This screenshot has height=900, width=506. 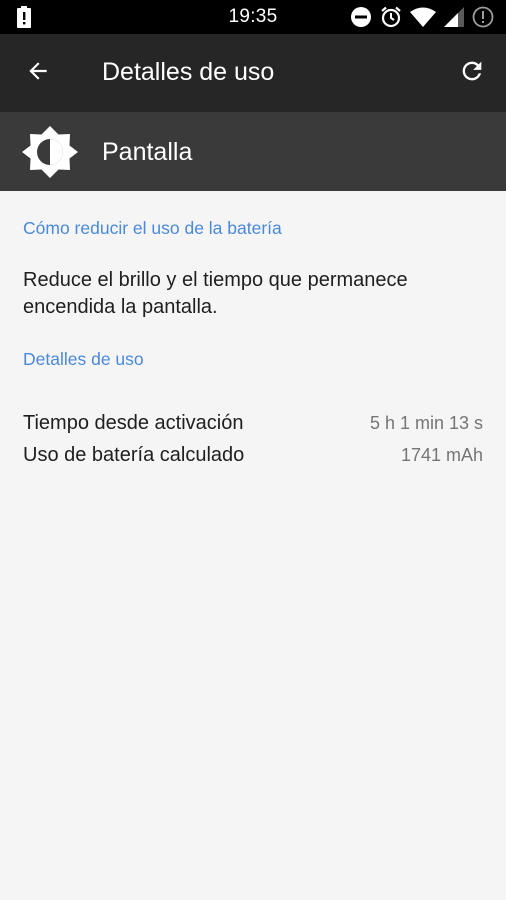 What do you see at coordinates (361, 17) in the screenshot?
I see `do-not-disturb-icon` at bounding box center [361, 17].